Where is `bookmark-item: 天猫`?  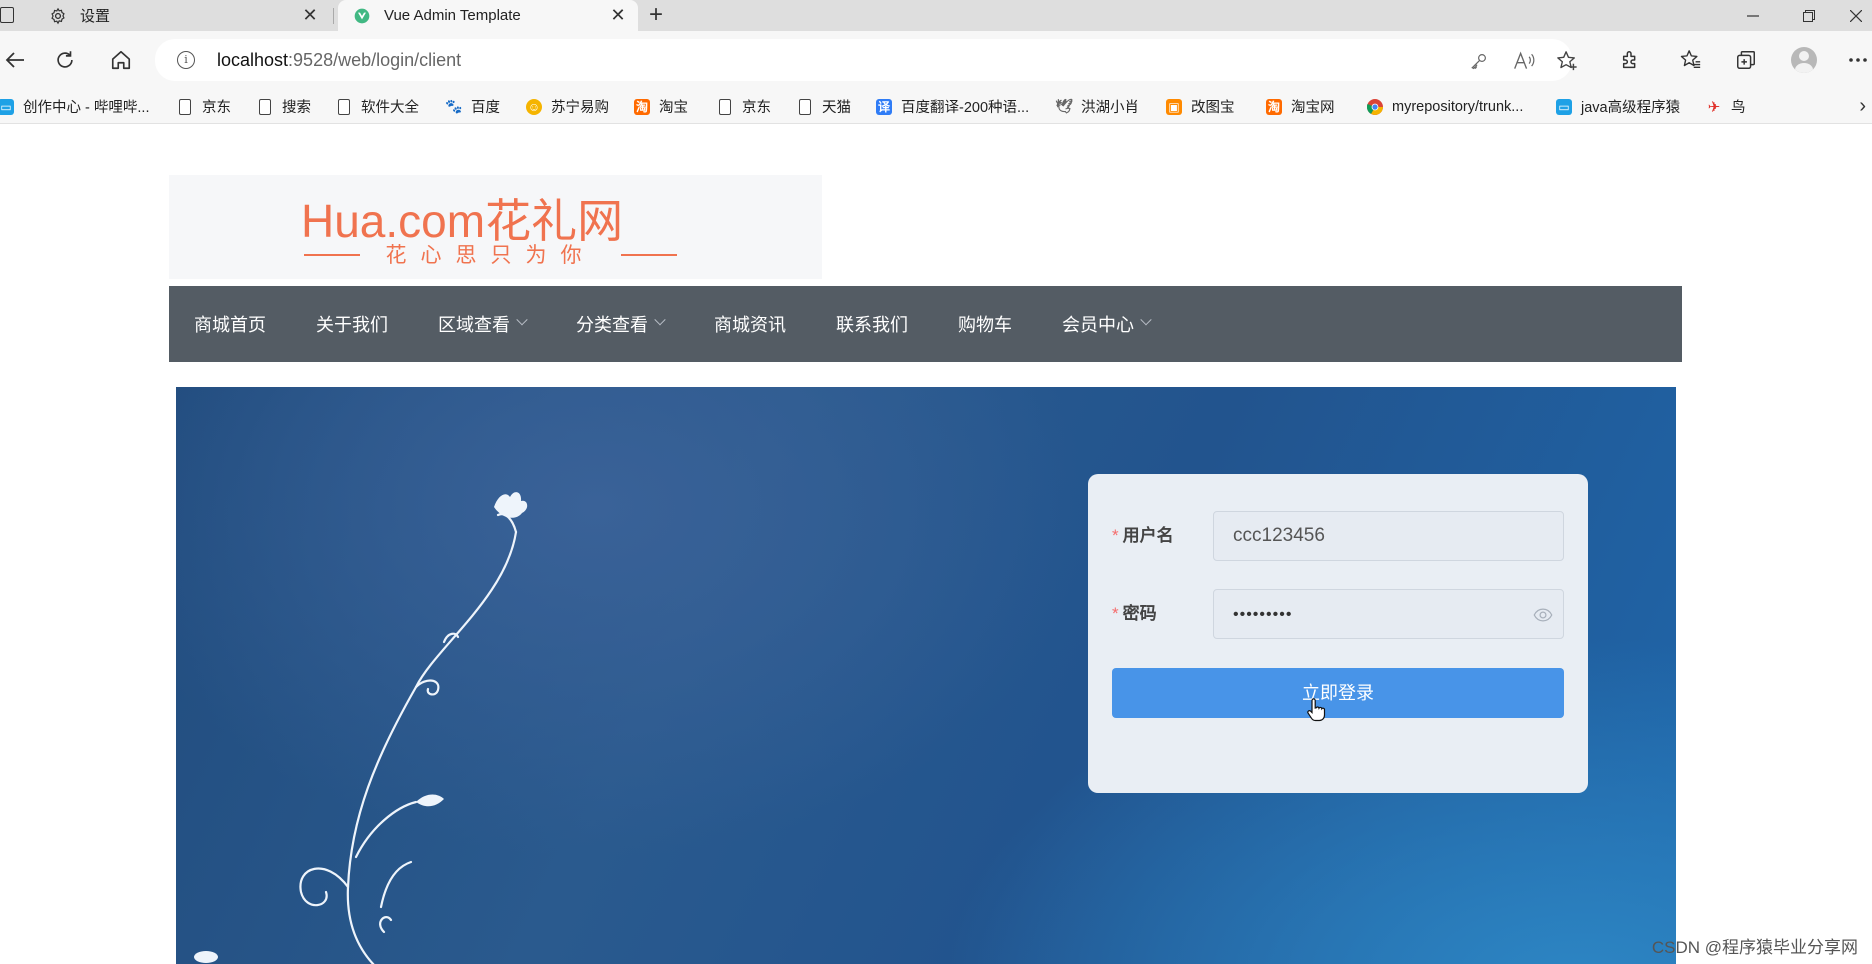 bookmark-item: 天猫 is located at coordinates (824, 106).